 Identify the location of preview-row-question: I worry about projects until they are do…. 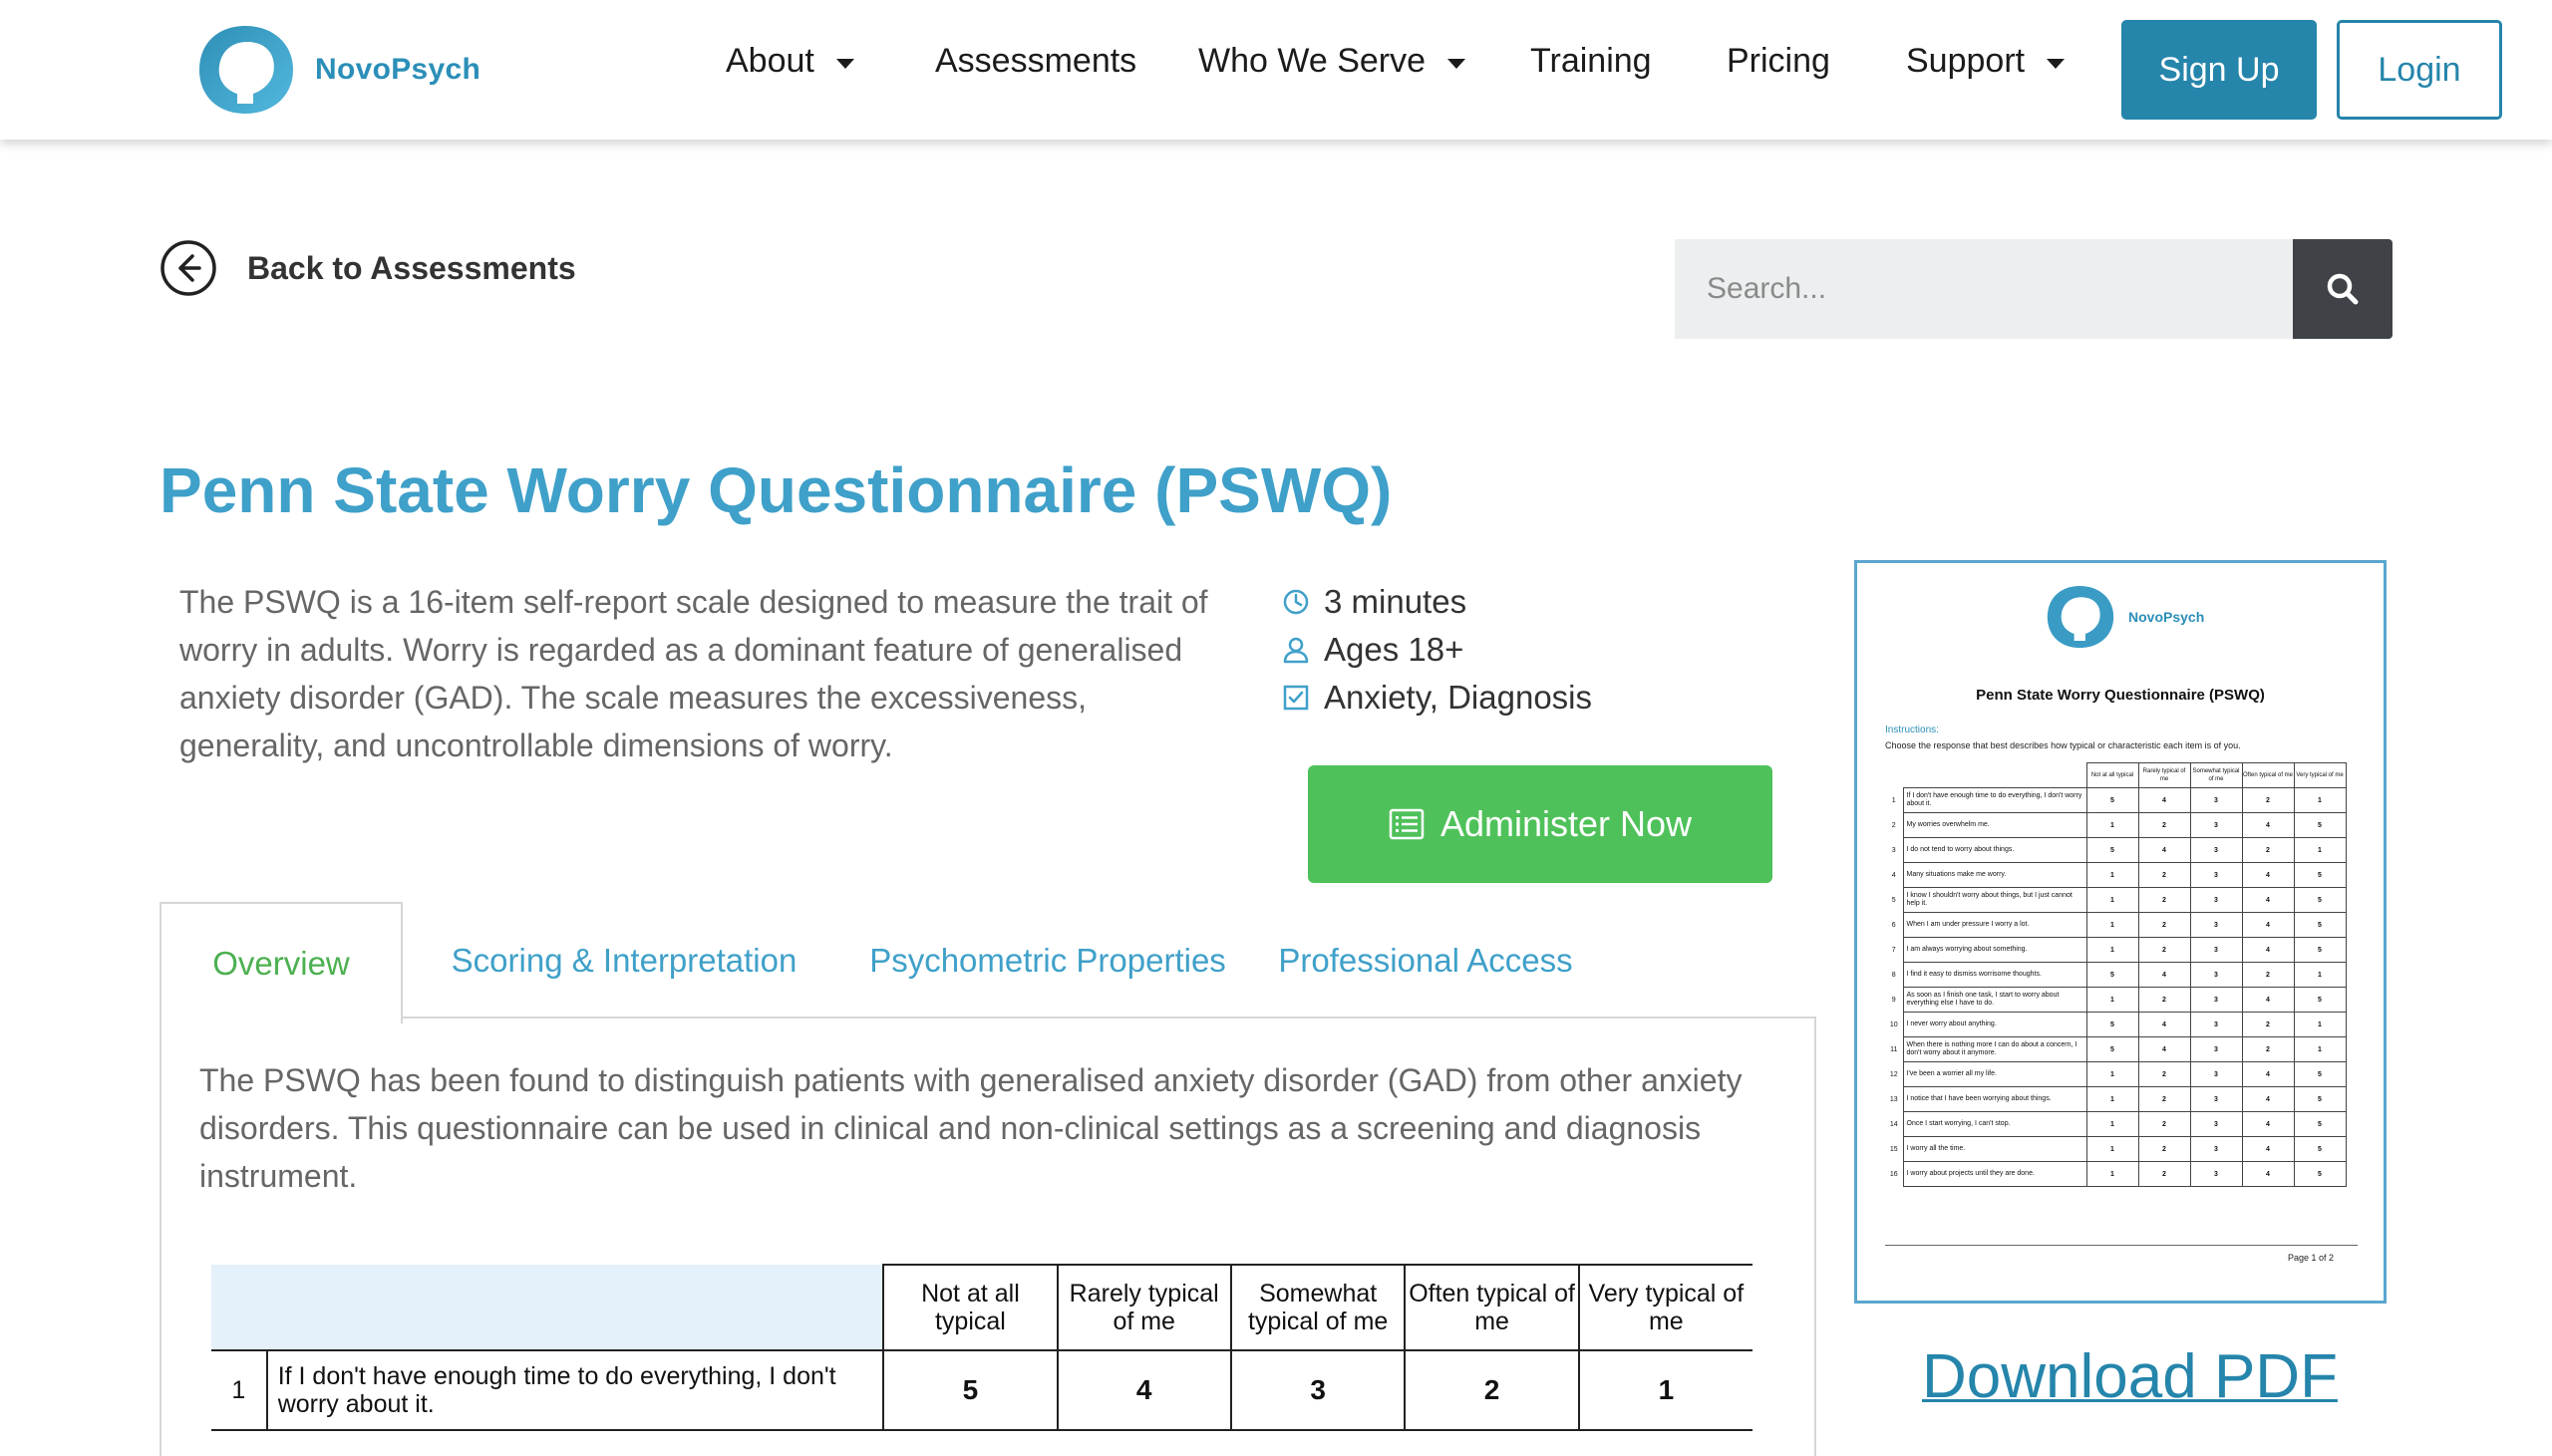
(1994, 1174).